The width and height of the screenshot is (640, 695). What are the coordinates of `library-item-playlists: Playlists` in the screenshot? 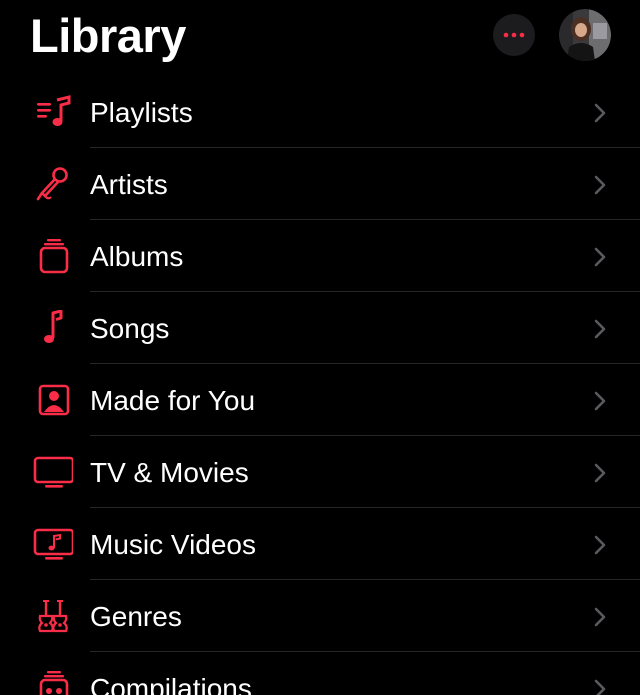 It's located at (320, 112).